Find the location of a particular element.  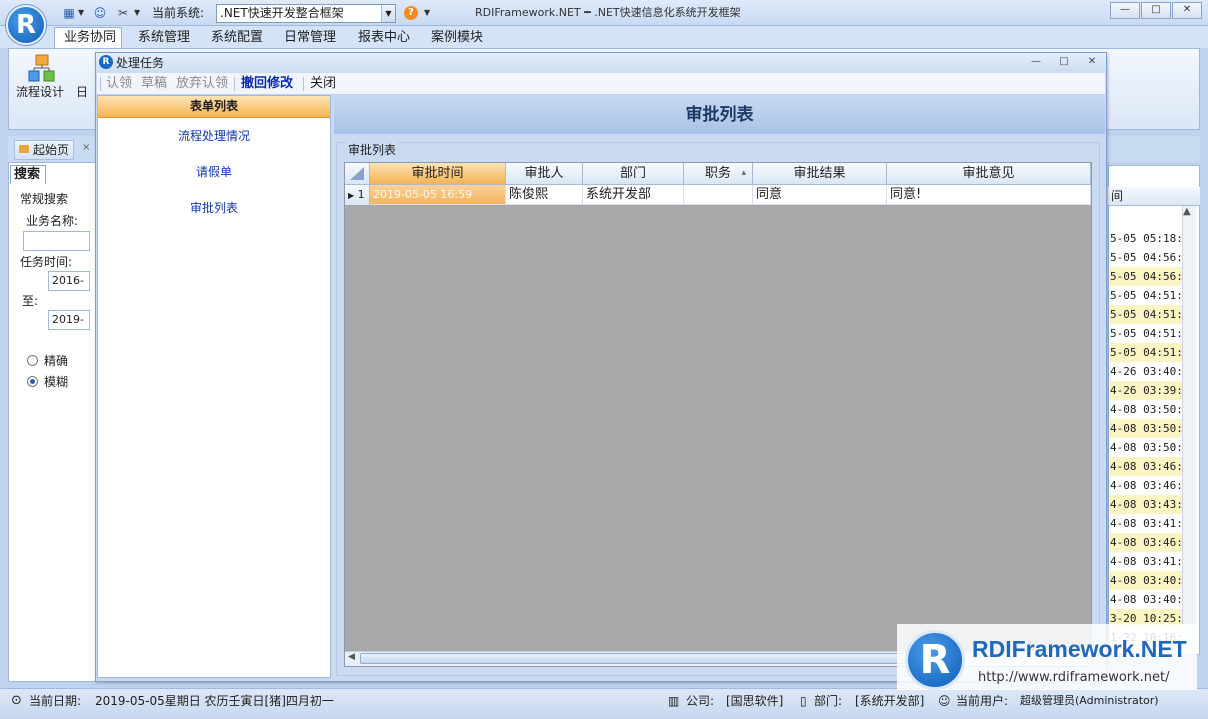

dialog-title: 处理任务 is located at coordinates (140, 63).